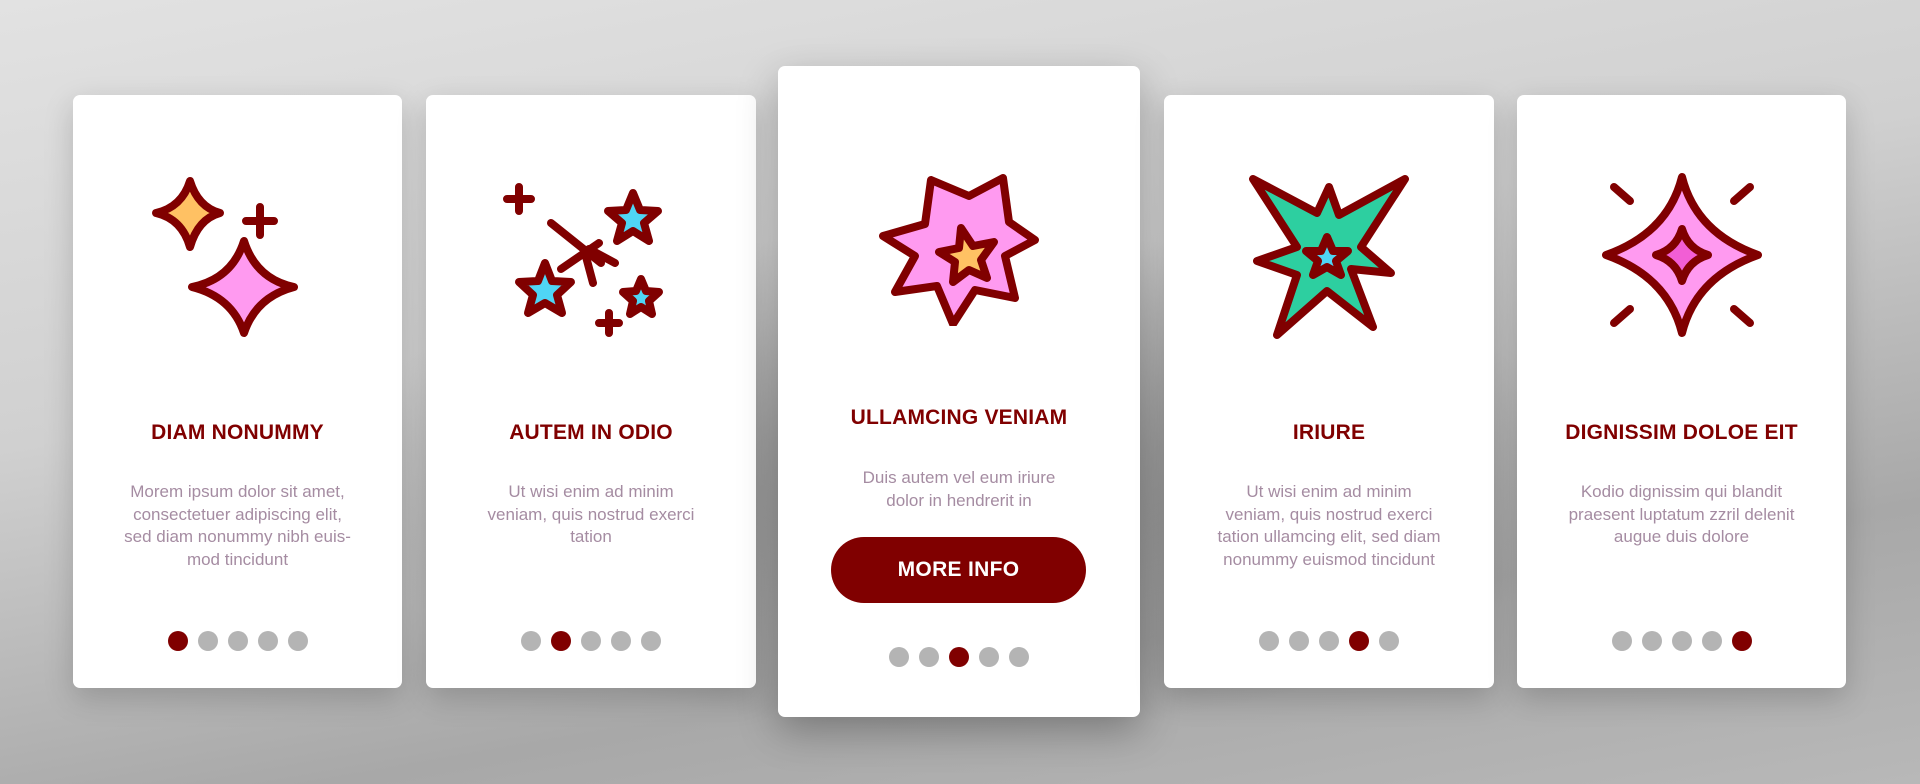 The image size is (1920, 784). What do you see at coordinates (959, 417) in the screenshot?
I see `card-title: ULLAMCING VENIAM` at bounding box center [959, 417].